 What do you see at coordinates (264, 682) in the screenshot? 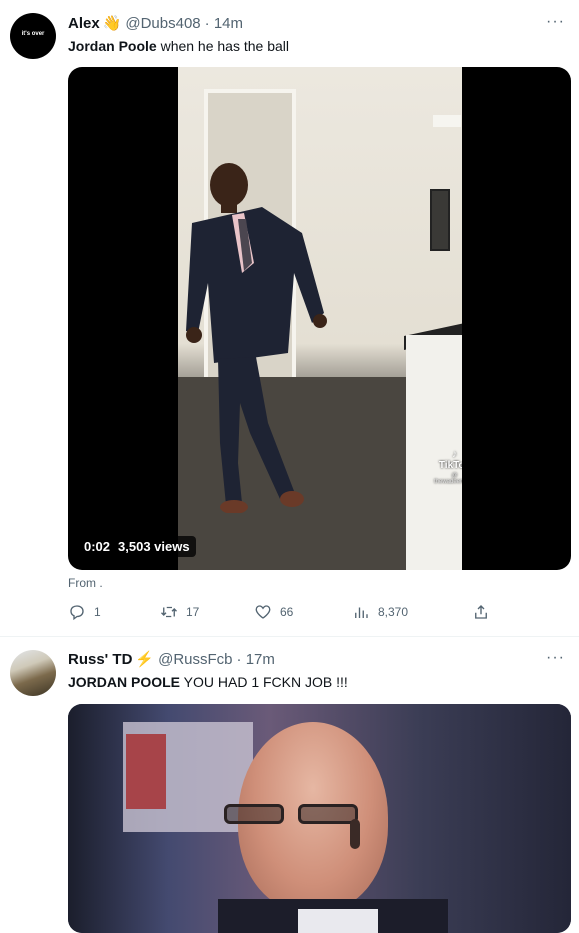
I see `tweet-text-rest: YOU HAD 1 FCKN JOB !!!` at bounding box center [264, 682].